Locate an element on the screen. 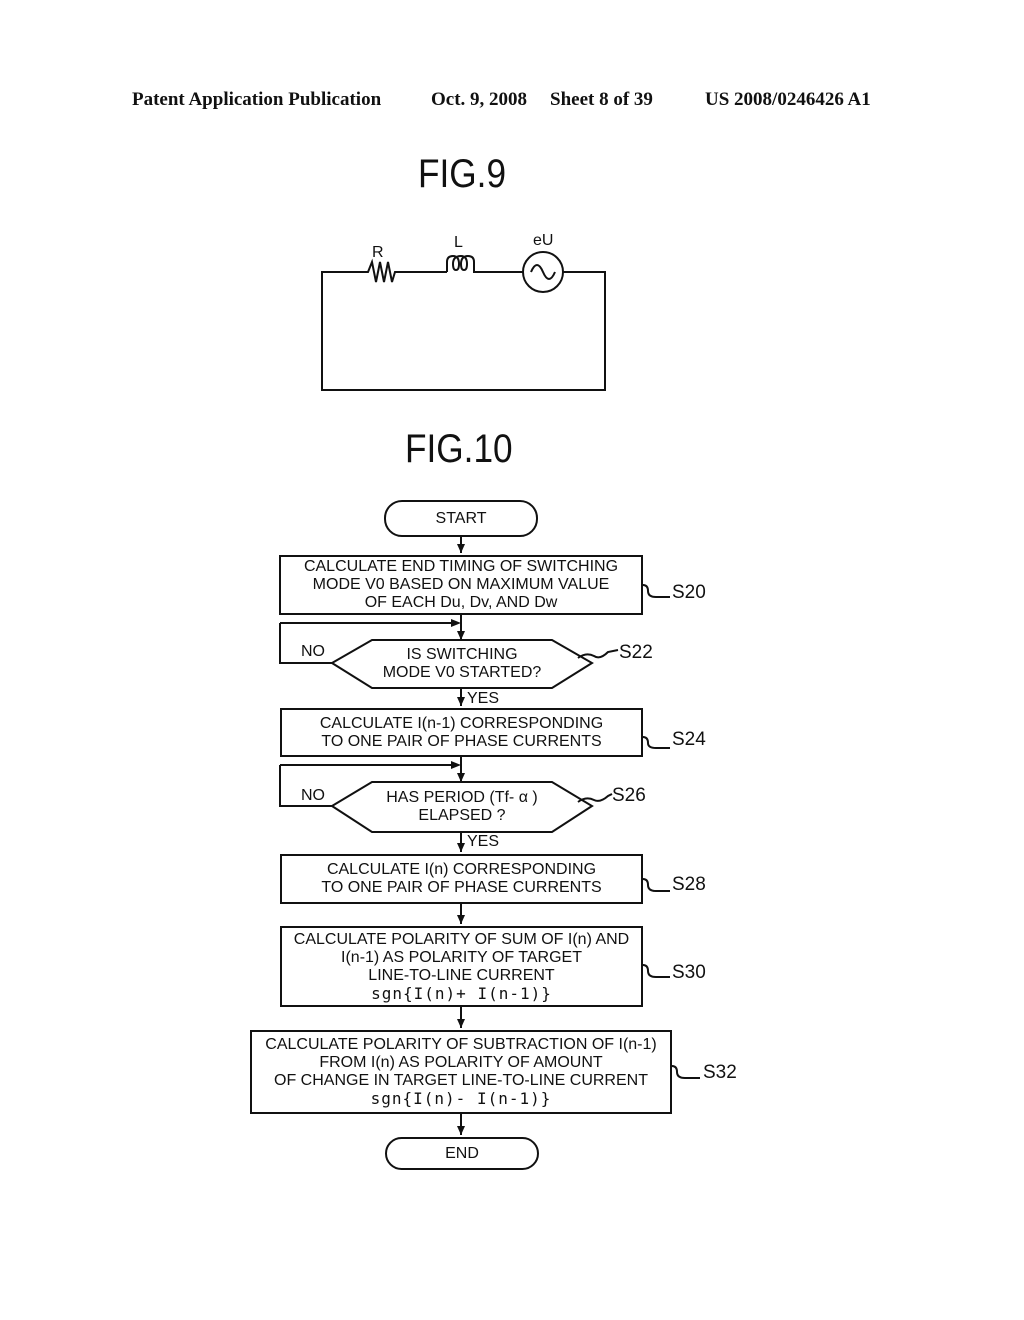  decision-s22-text: IS SWITCHING MODE V0 STARTED? is located at coordinates (462, 664).